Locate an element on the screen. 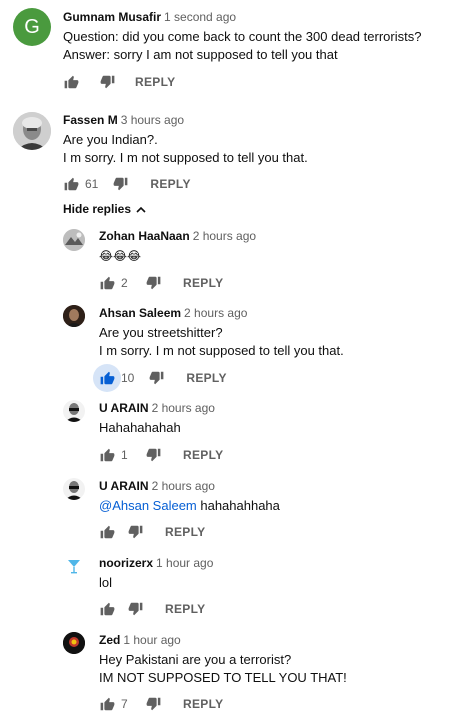 Image resolution: width=458 pixels, height=725 pixels. comment-actions: 10 REPLY is located at coordinates (160, 378).